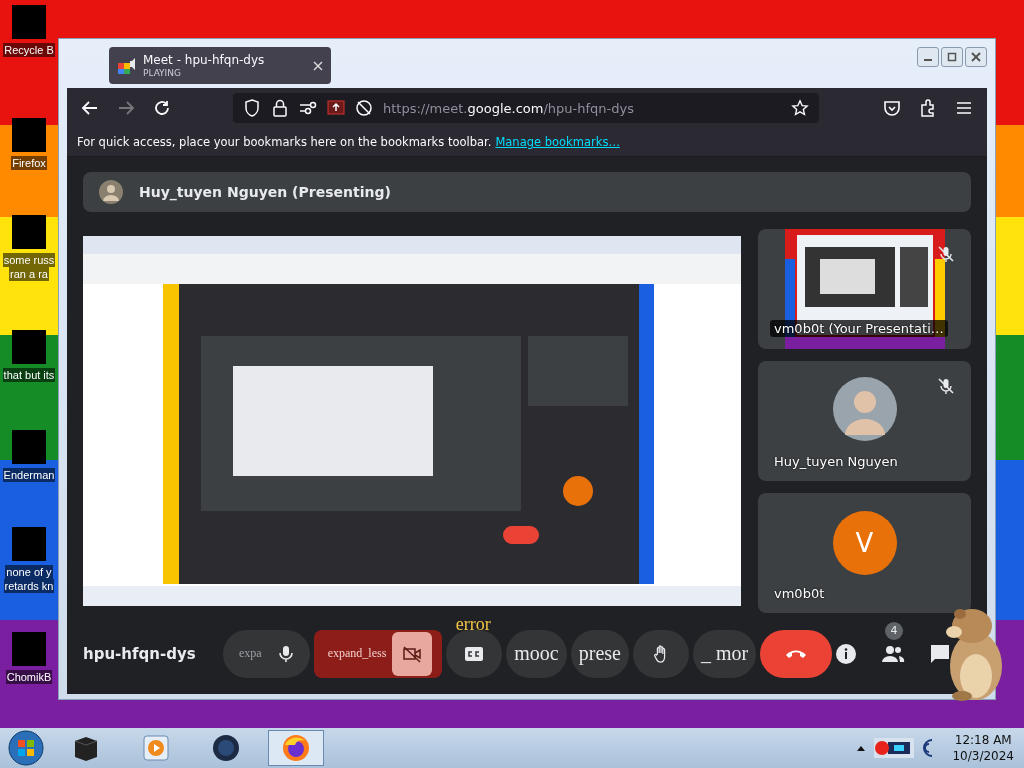  Describe the element at coordinates (861, 748) in the screenshot. I see `tray-arrow-icon` at that location.